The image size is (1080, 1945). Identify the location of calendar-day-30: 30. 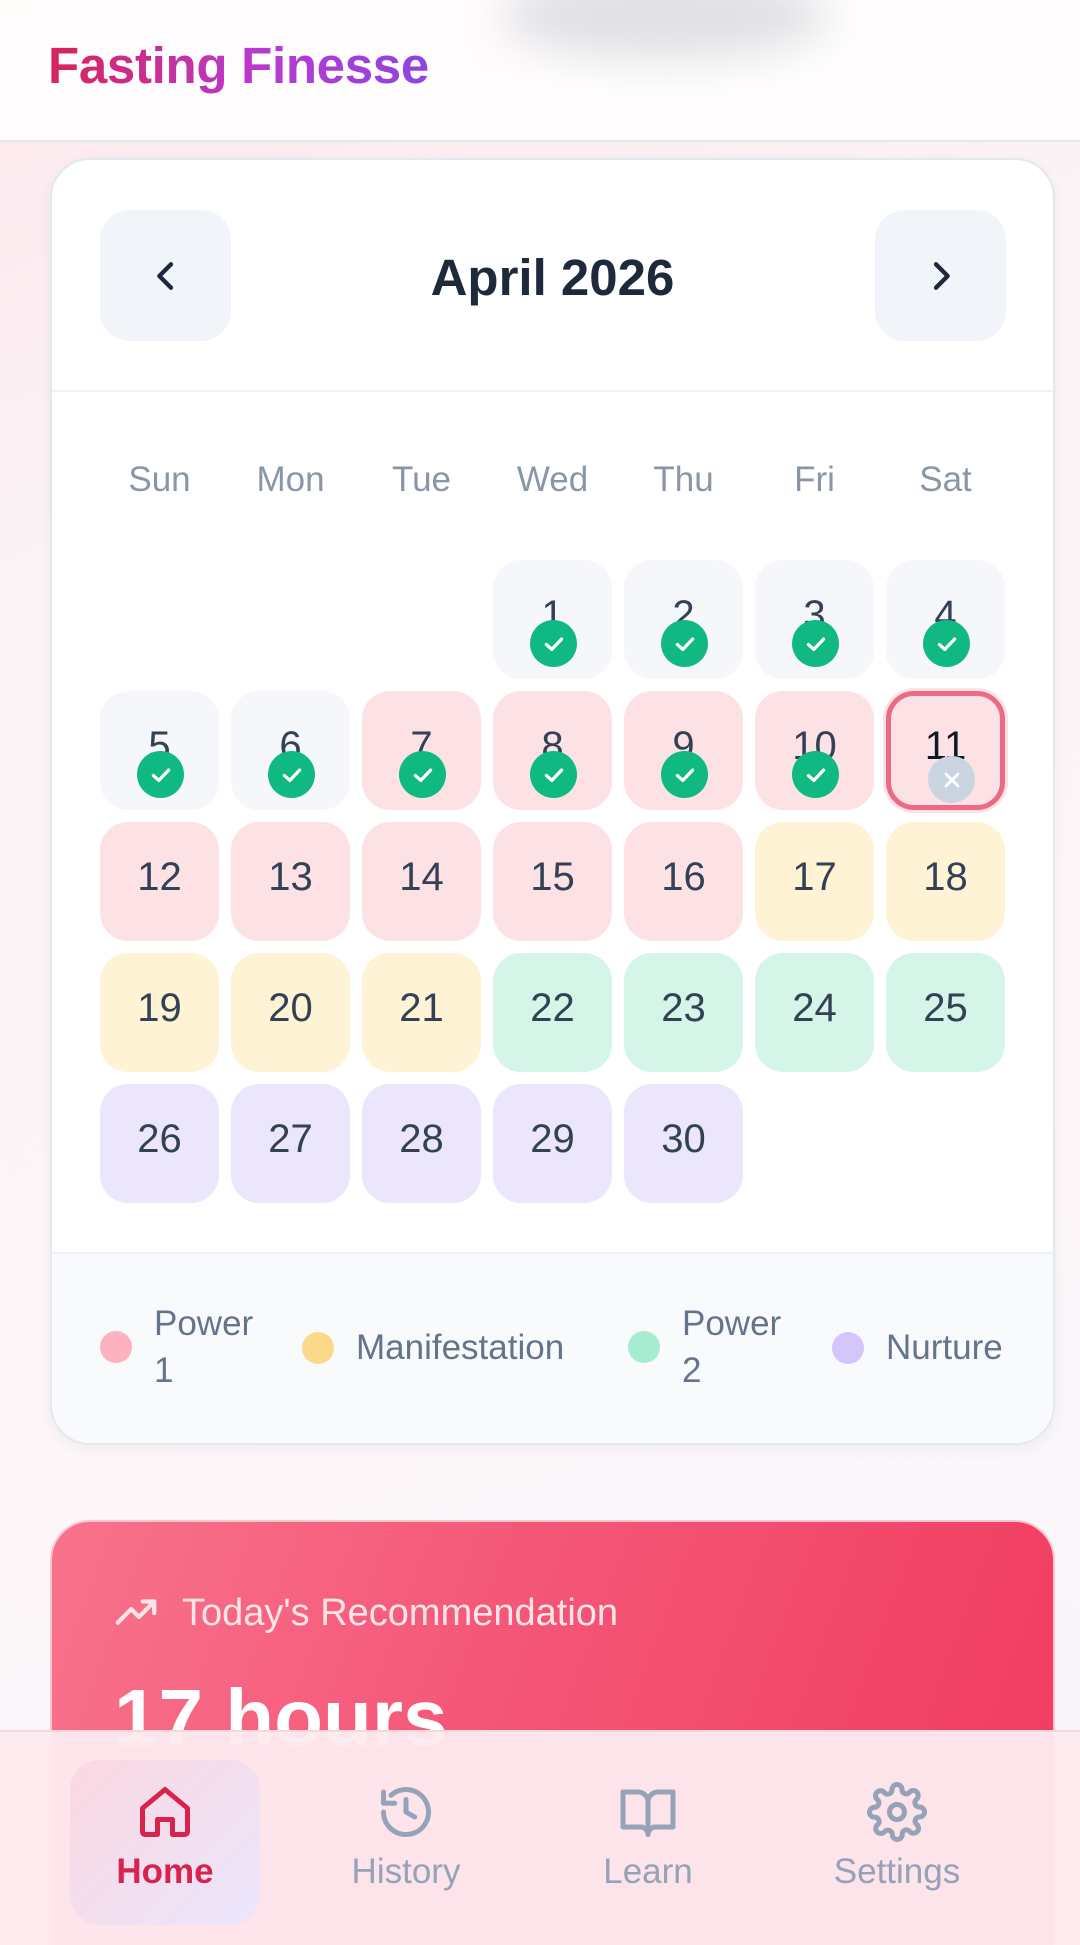
(683, 1143).